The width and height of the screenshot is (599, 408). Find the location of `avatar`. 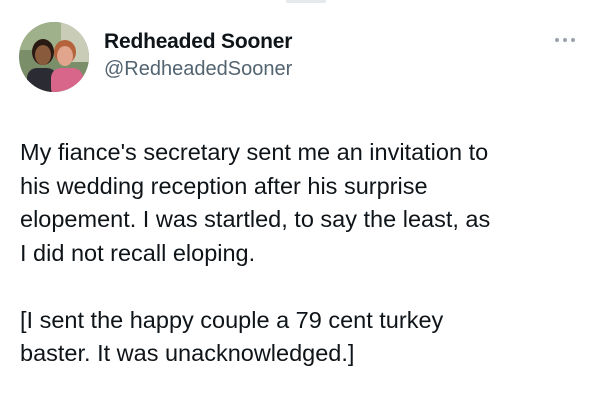

avatar is located at coordinates (54, 57).